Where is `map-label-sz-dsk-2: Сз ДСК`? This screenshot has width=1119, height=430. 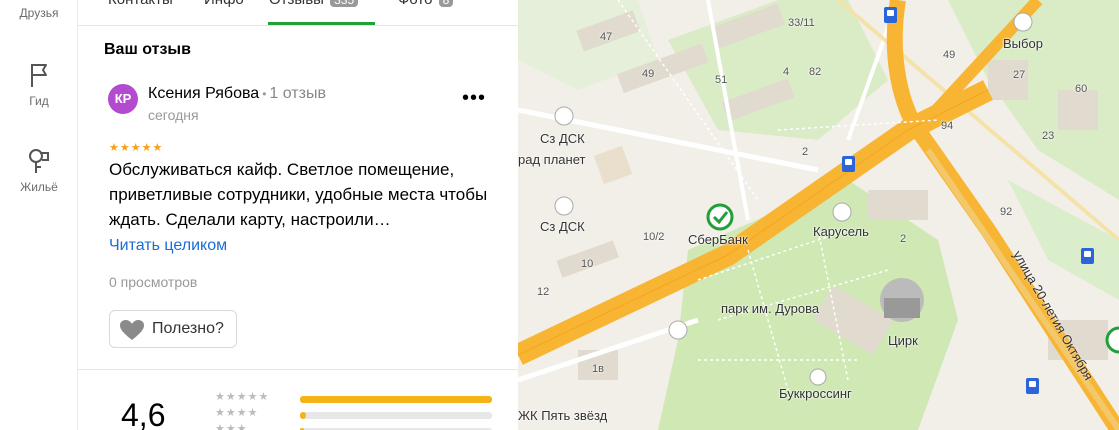
map-label-sz-dsk-2: Сз ДСК is located at coordinates (562, 226).